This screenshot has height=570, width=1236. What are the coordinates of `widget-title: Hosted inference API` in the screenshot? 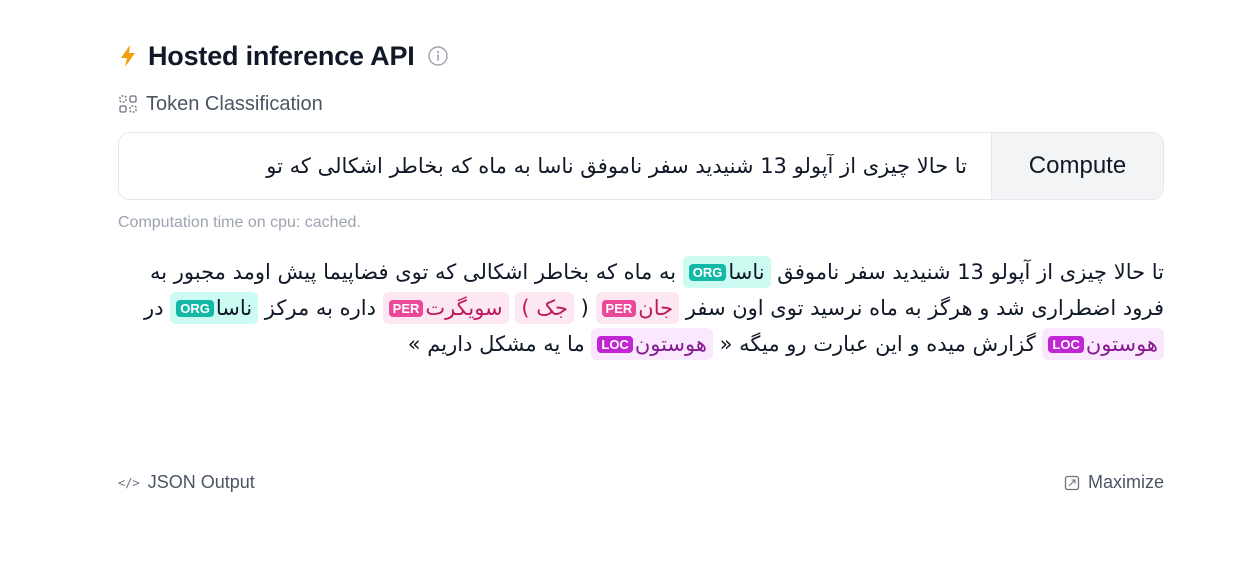 It's located at (281, 55).